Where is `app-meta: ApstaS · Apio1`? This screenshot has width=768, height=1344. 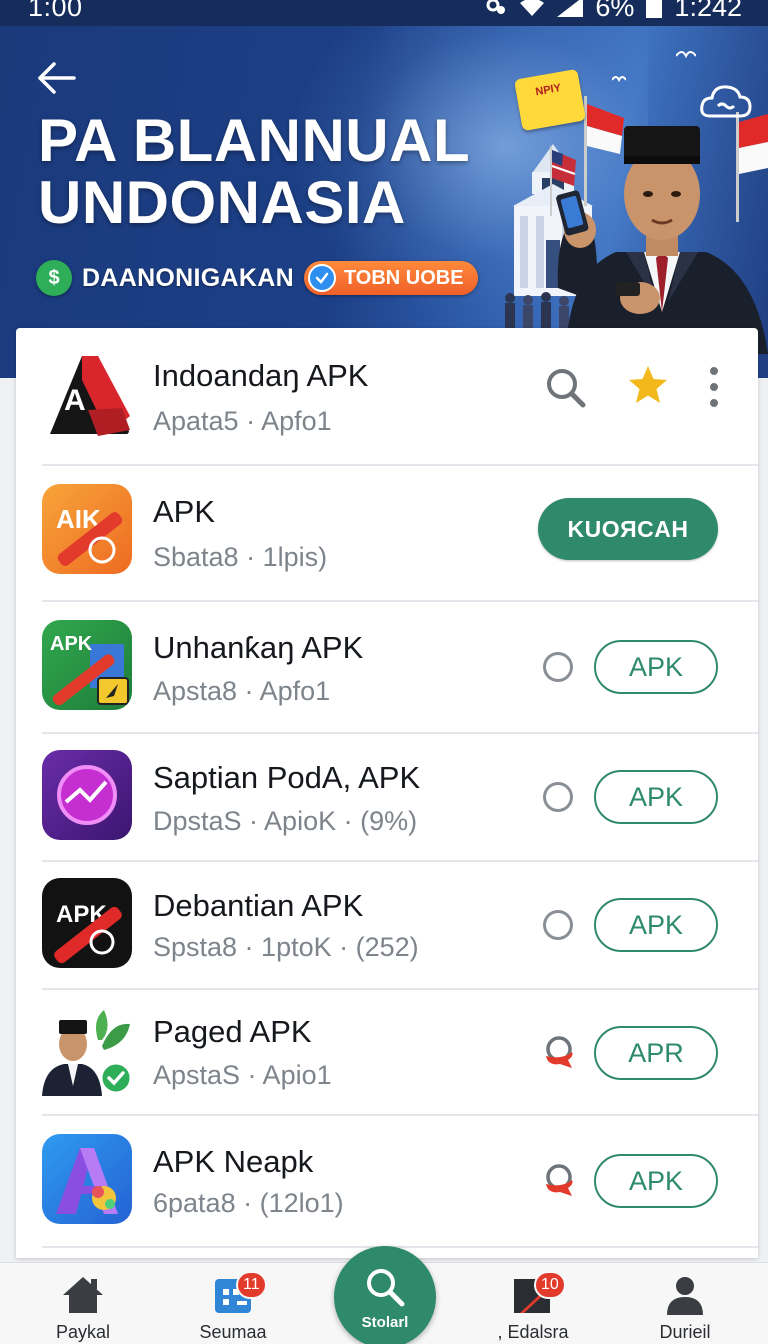
app-meta: ApstaS · Apio1 is located at coordinates (242, 1075).